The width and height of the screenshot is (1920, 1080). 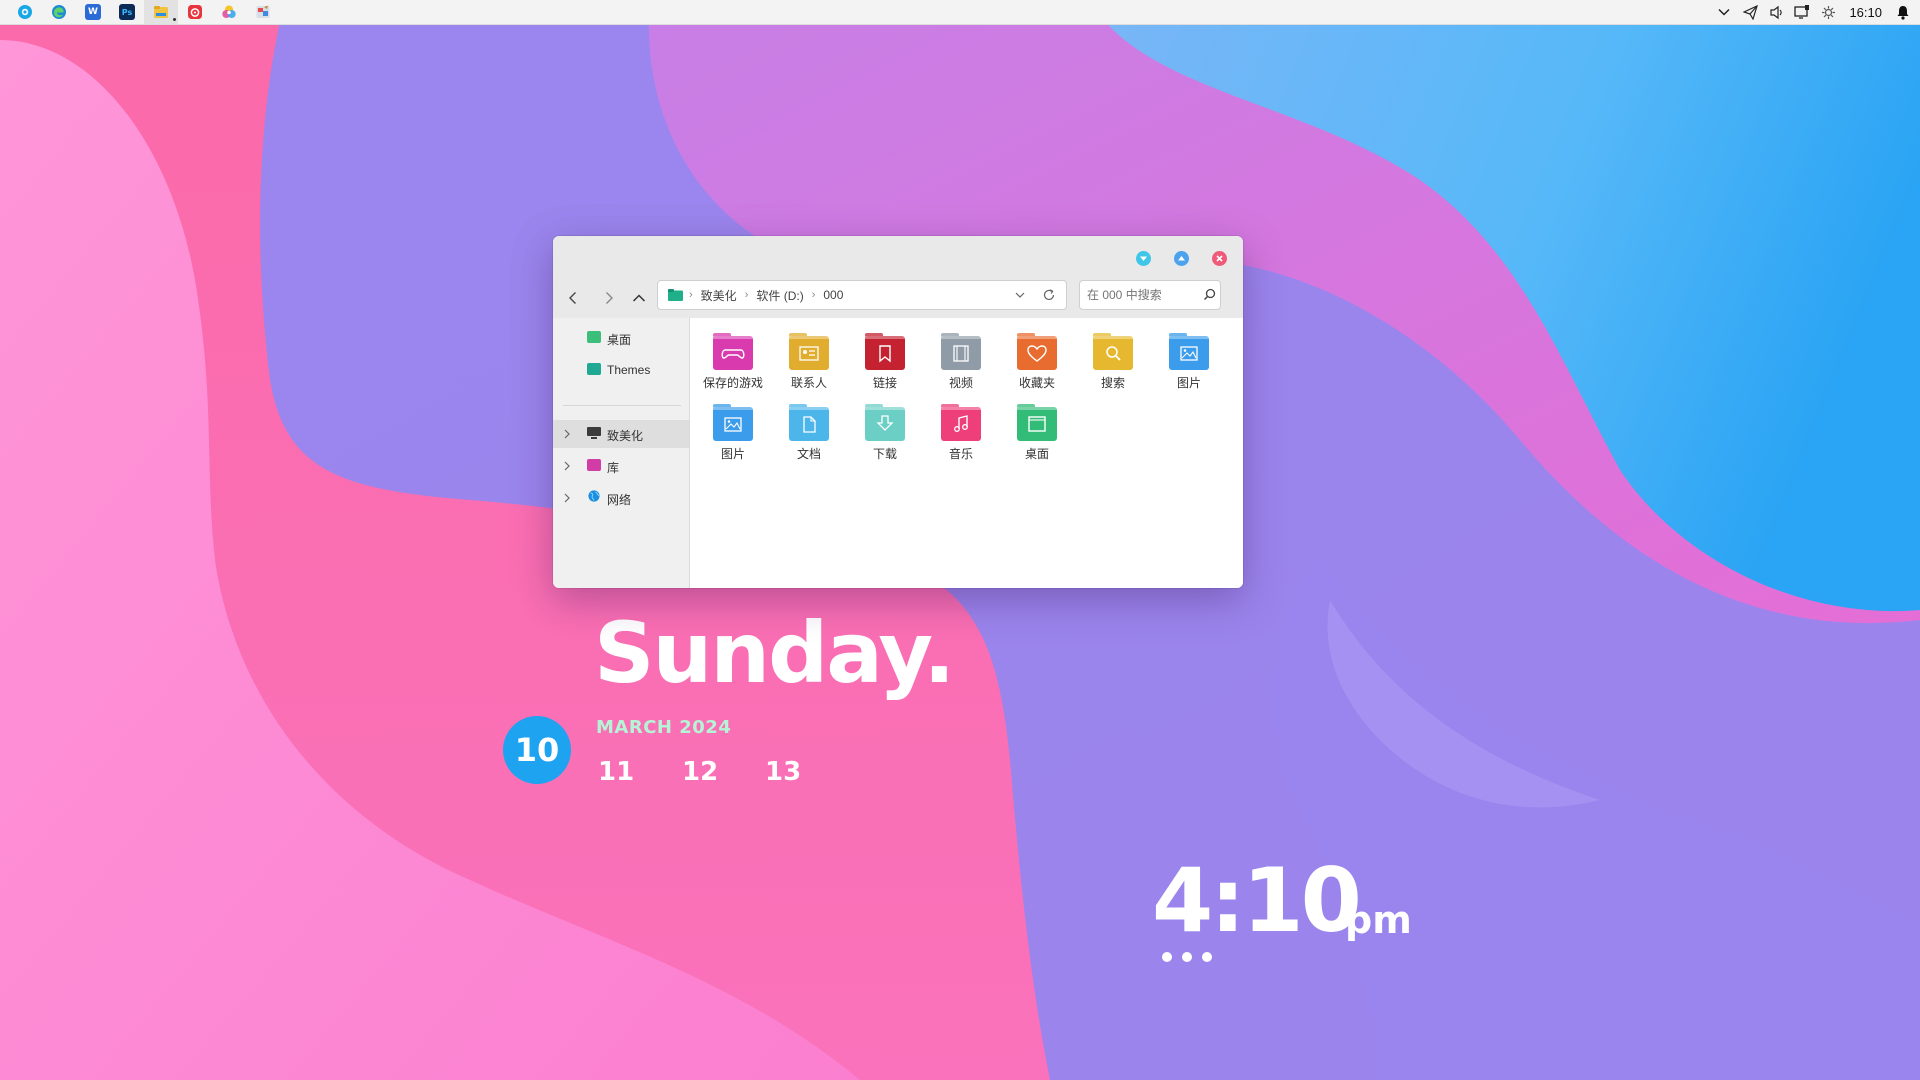 What do you see at coordinates (1776, 12) in the screenshot?
I see `volume-icon` at bounding box center [1776, 12].